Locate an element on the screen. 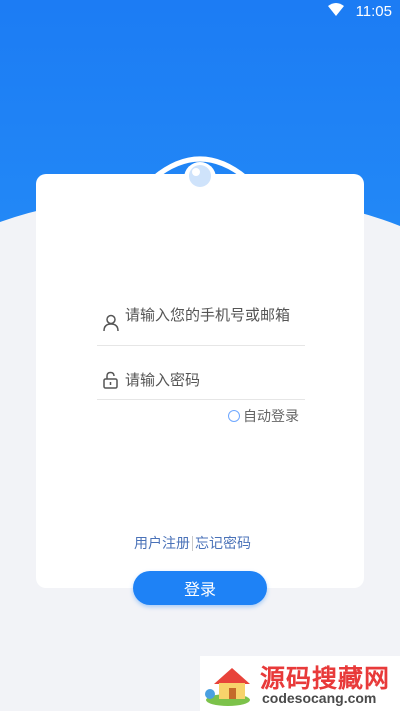 This screenshot has width=400, height=711. password-input: 请输入密码 is located at coordinates (162, 380).